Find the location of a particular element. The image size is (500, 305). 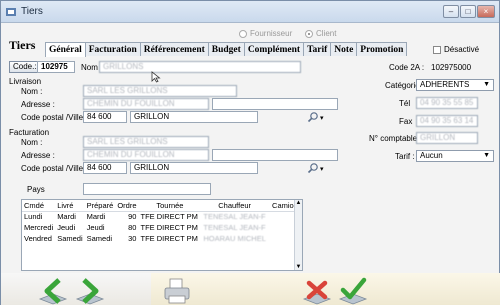

desactive-label: Désactivé is located at coordinates (462, 49).